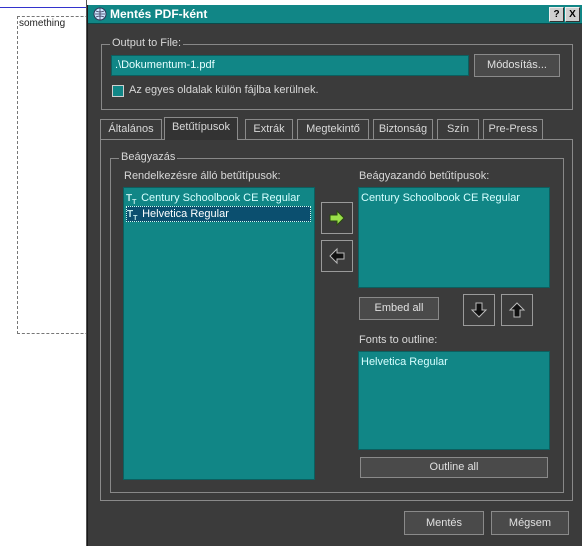  What do you see at coordinates (530, 523) in the screenshot?
I see `cancel-button: Mégsem` at bounding box center [530, 523].